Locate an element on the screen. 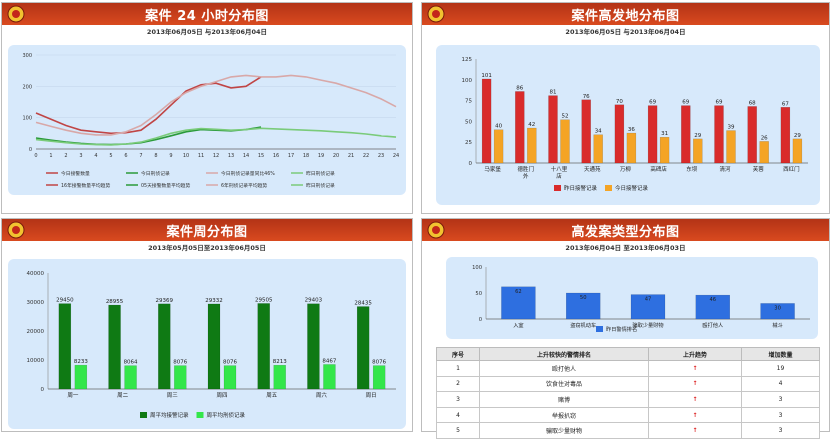 The width and height of the screenshot is (831, 439). row-name: 骗取少量财物 is located at coordinates (564, 430).